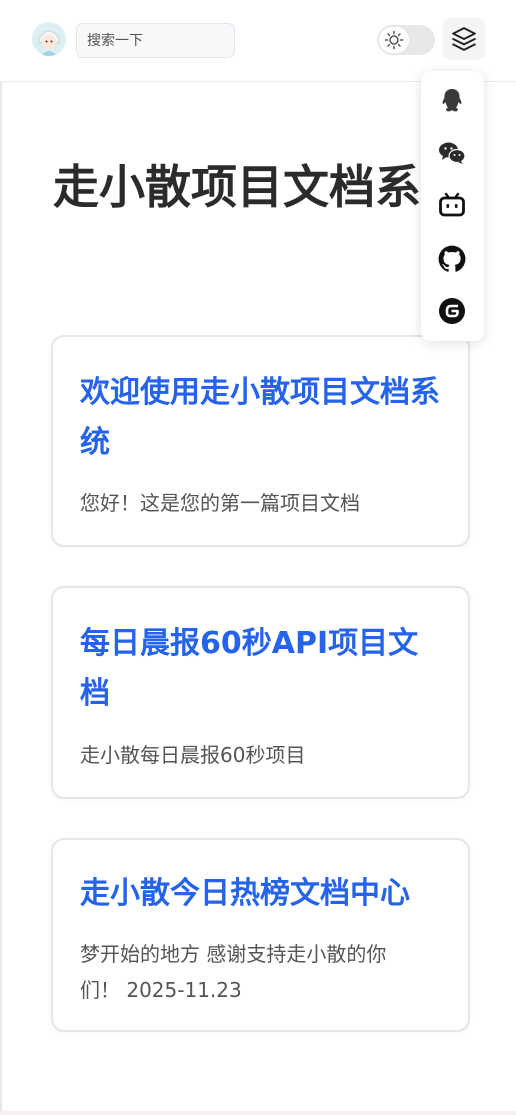 The width and height of the screenshot is (516, 1115). I want to click on github-icon, so click(452, 258).